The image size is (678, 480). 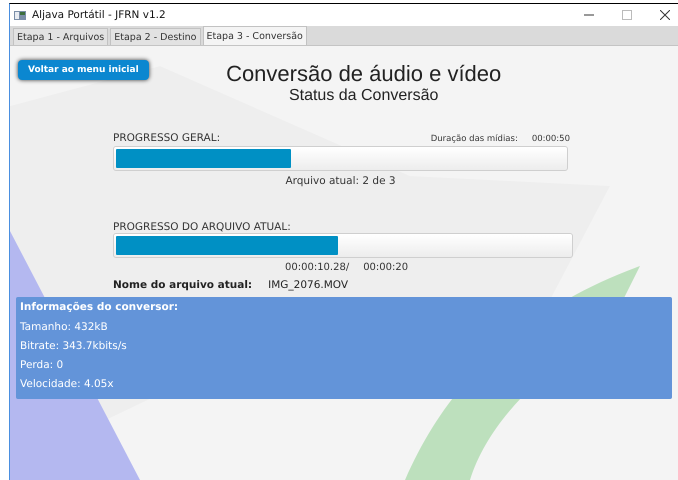 What do you see at coordinates (317, 267) in the screenshot?
I see `elapsed-time: 00:00:10.28/` at bounding box center [317, 267].